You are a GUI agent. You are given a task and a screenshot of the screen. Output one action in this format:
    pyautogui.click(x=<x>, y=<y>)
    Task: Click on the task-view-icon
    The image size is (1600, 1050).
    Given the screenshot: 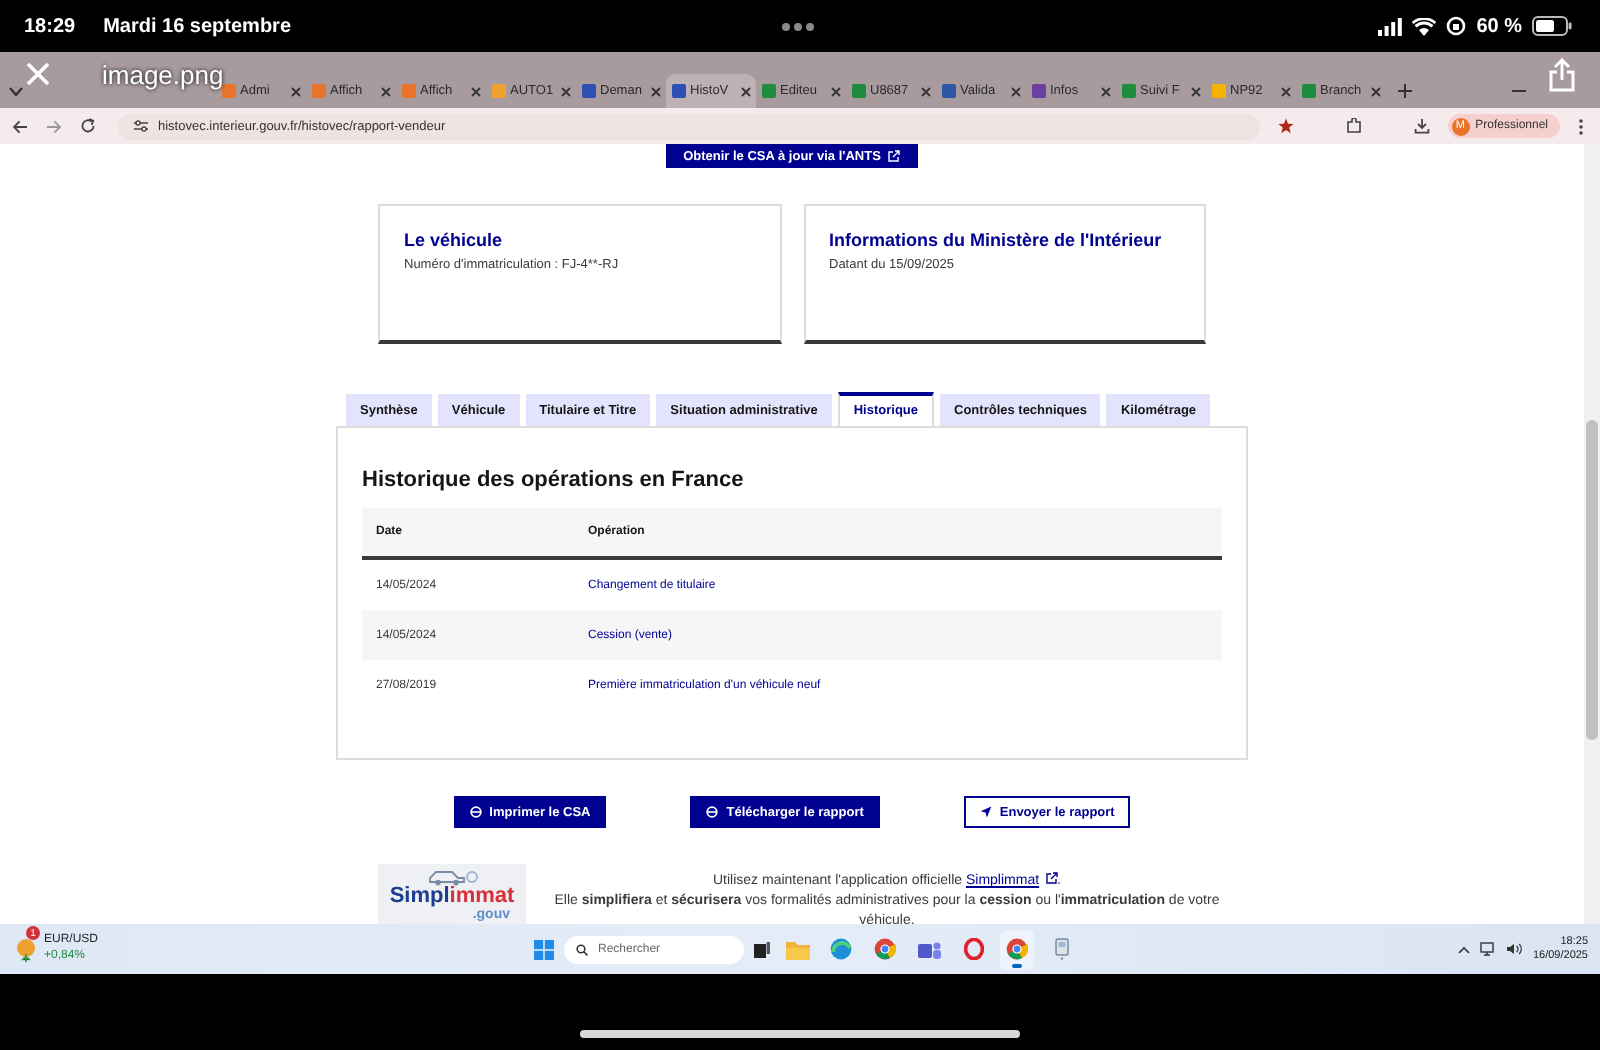 What is the action you would take?
    pyautogui.click(x=762, y=949)
    